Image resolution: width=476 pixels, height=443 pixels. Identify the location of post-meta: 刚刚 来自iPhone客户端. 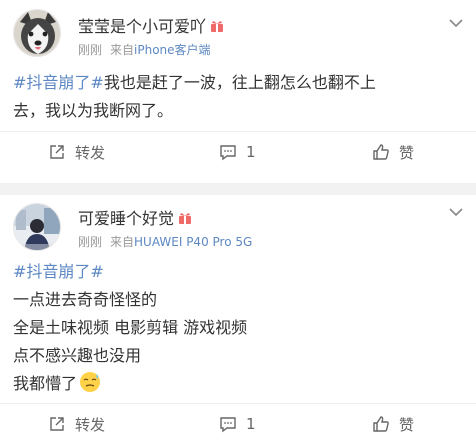
(144, 49).